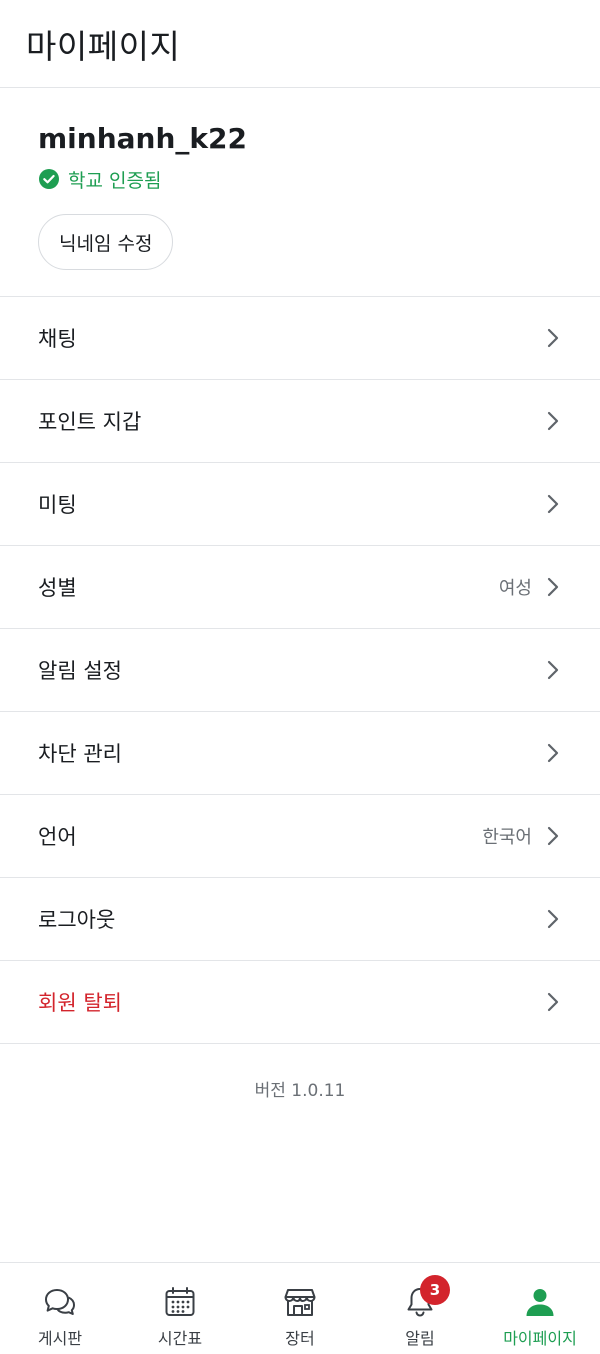 This screenshot has height=1354, width=600. What do you see at coordinates (300, 504) in the screenshot?
I see `menu-item-meeting: 미팅` at bounding box center [300, 504].